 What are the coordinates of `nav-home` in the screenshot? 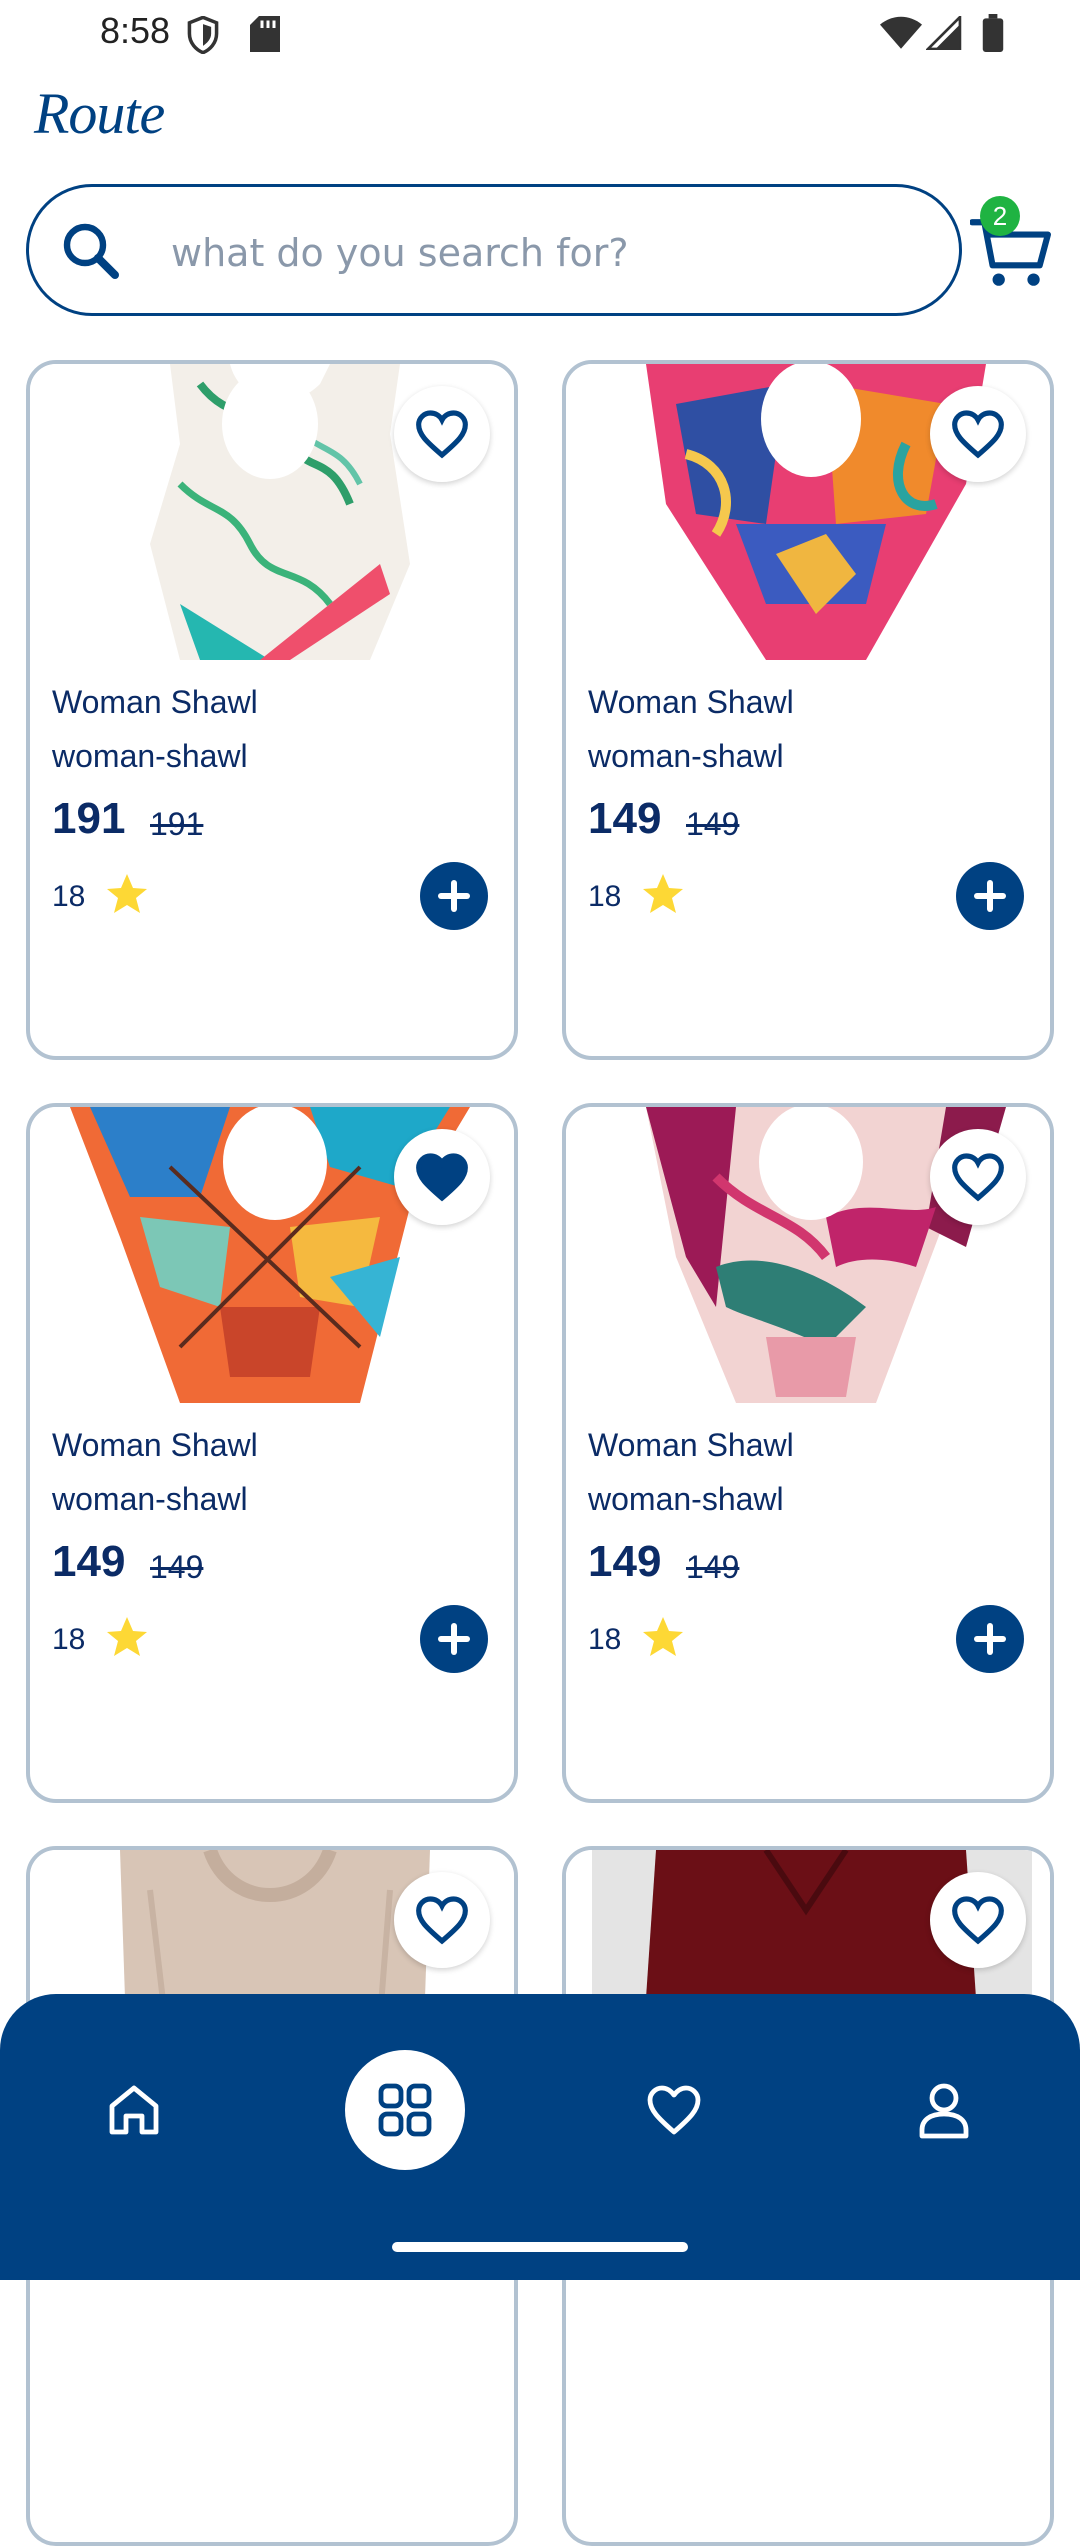 It's located at (134, 2110).